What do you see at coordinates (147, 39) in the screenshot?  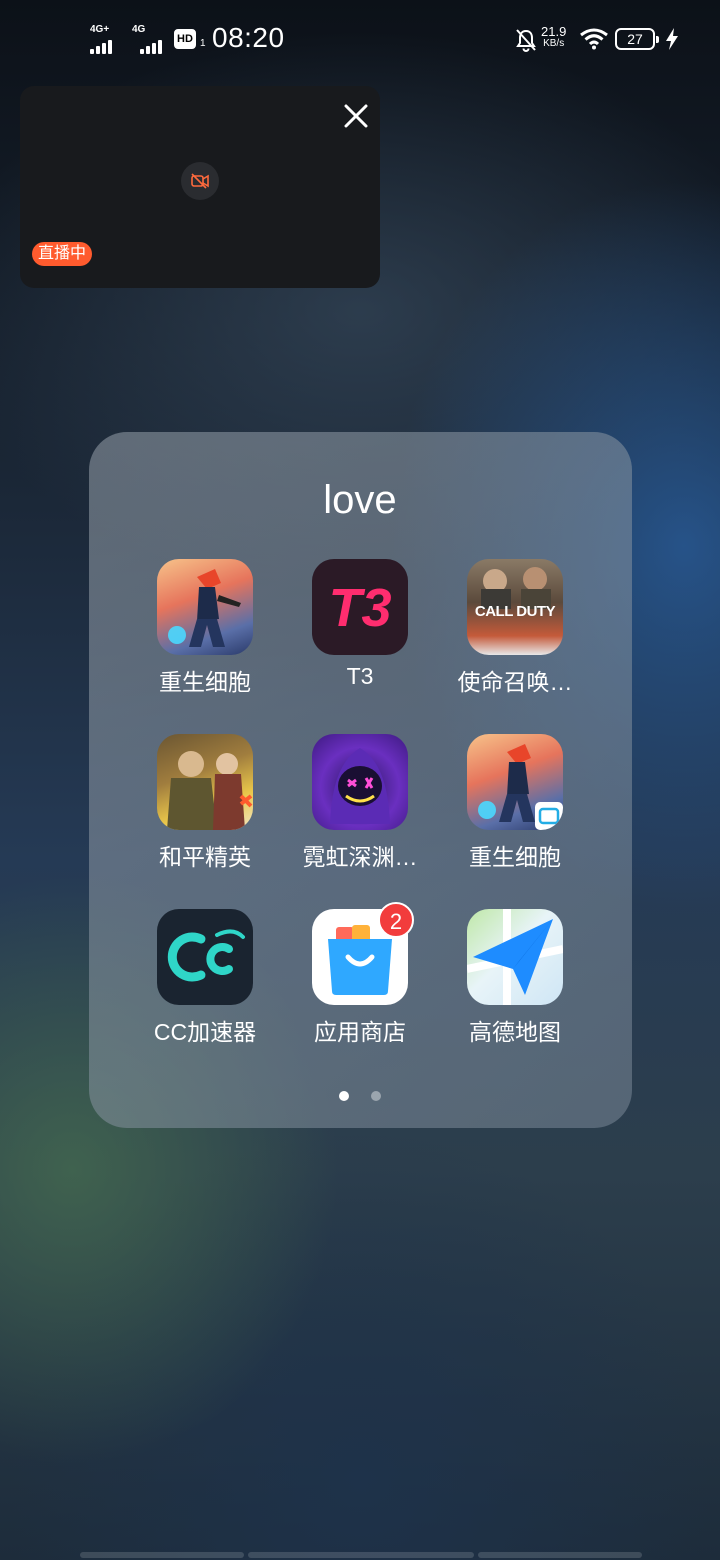 I see `signal-sim2-icon: 4G` at bounding box center [147, 39].